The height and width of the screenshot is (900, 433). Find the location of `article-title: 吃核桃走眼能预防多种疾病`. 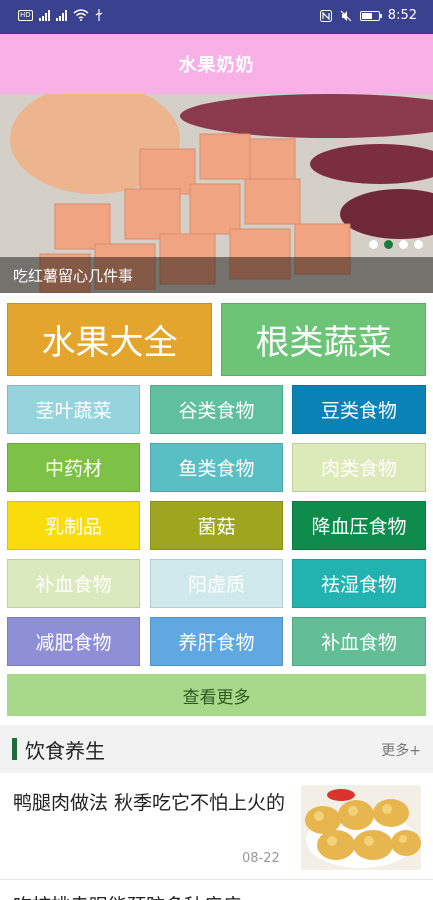

article-title: 吃核桃走眼能预防多种疾病 is located at coordinates (127, 895).